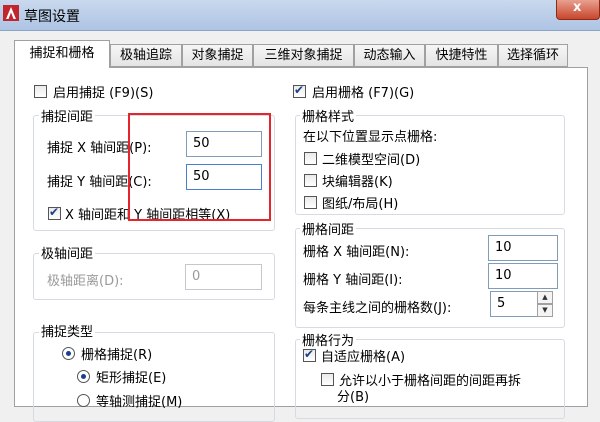  Describe the element at coordinates (117, 355) in the screenshot. I see `grid-snap-label: 栅格捕捉(R)` at that location.